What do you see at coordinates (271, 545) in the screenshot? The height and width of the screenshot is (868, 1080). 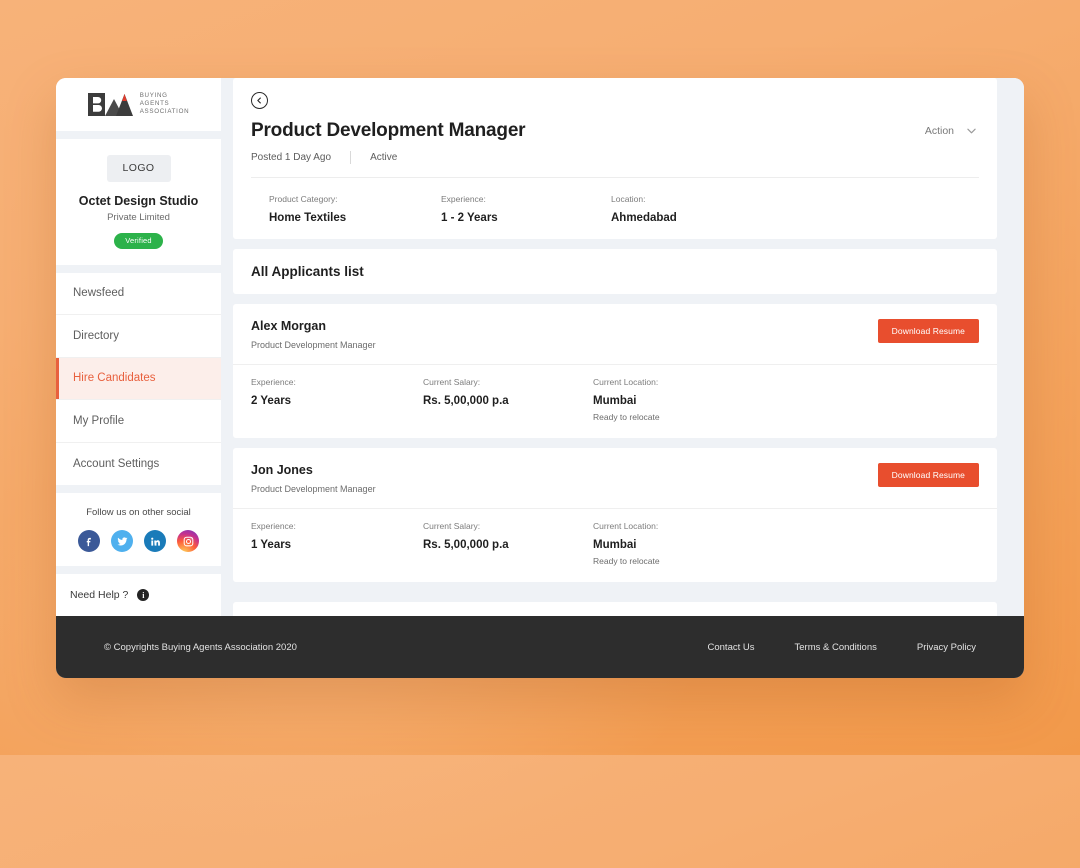 I see `meta-value: 1 Years` at bounding box center [271, 545].